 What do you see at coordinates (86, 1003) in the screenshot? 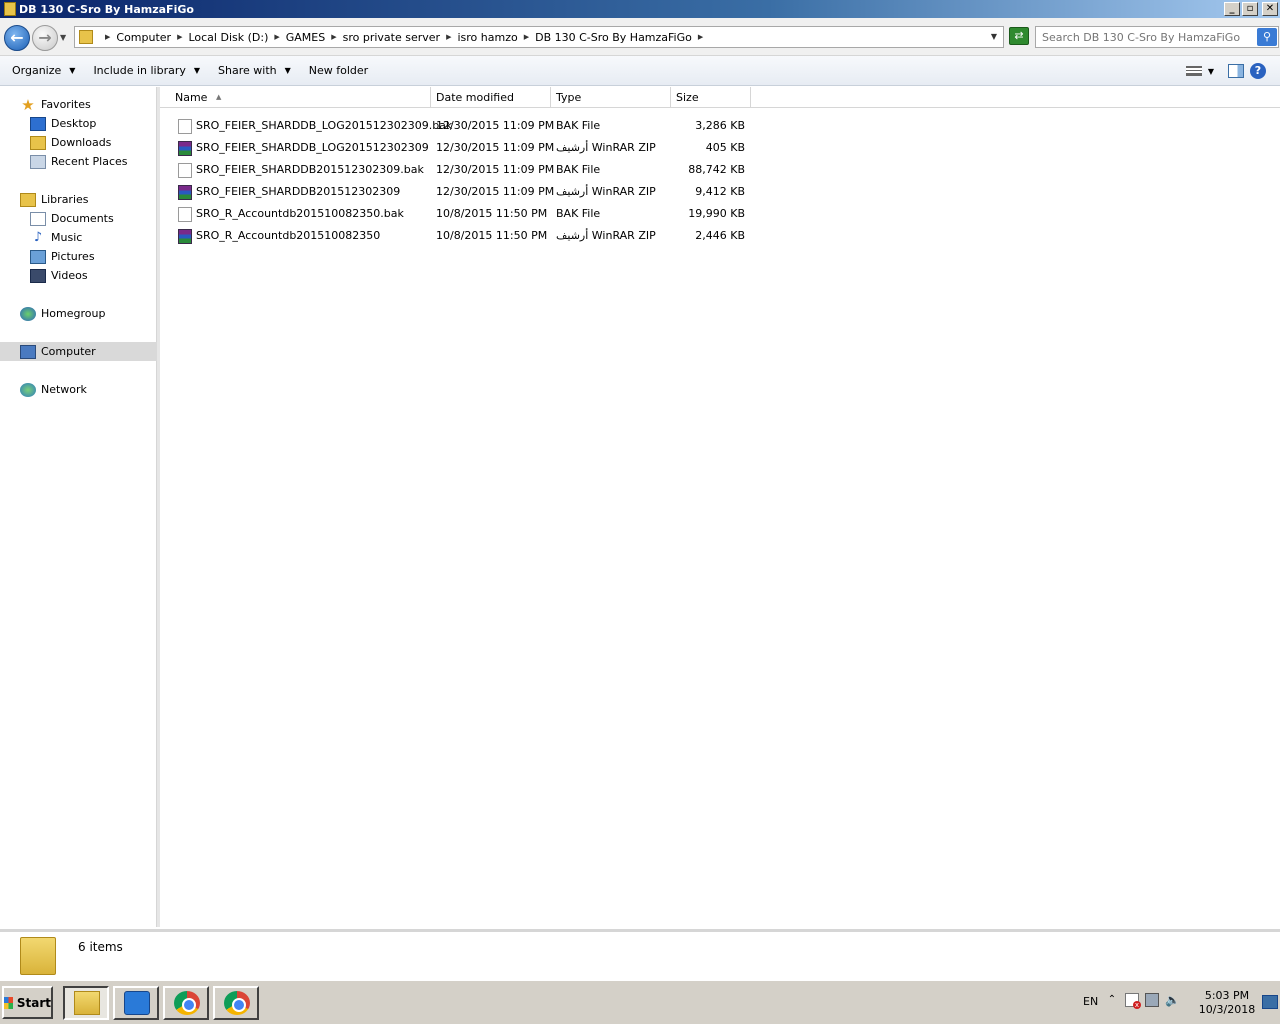
I see `taskbar-app-explorer` at bounding box center [86, 1003].